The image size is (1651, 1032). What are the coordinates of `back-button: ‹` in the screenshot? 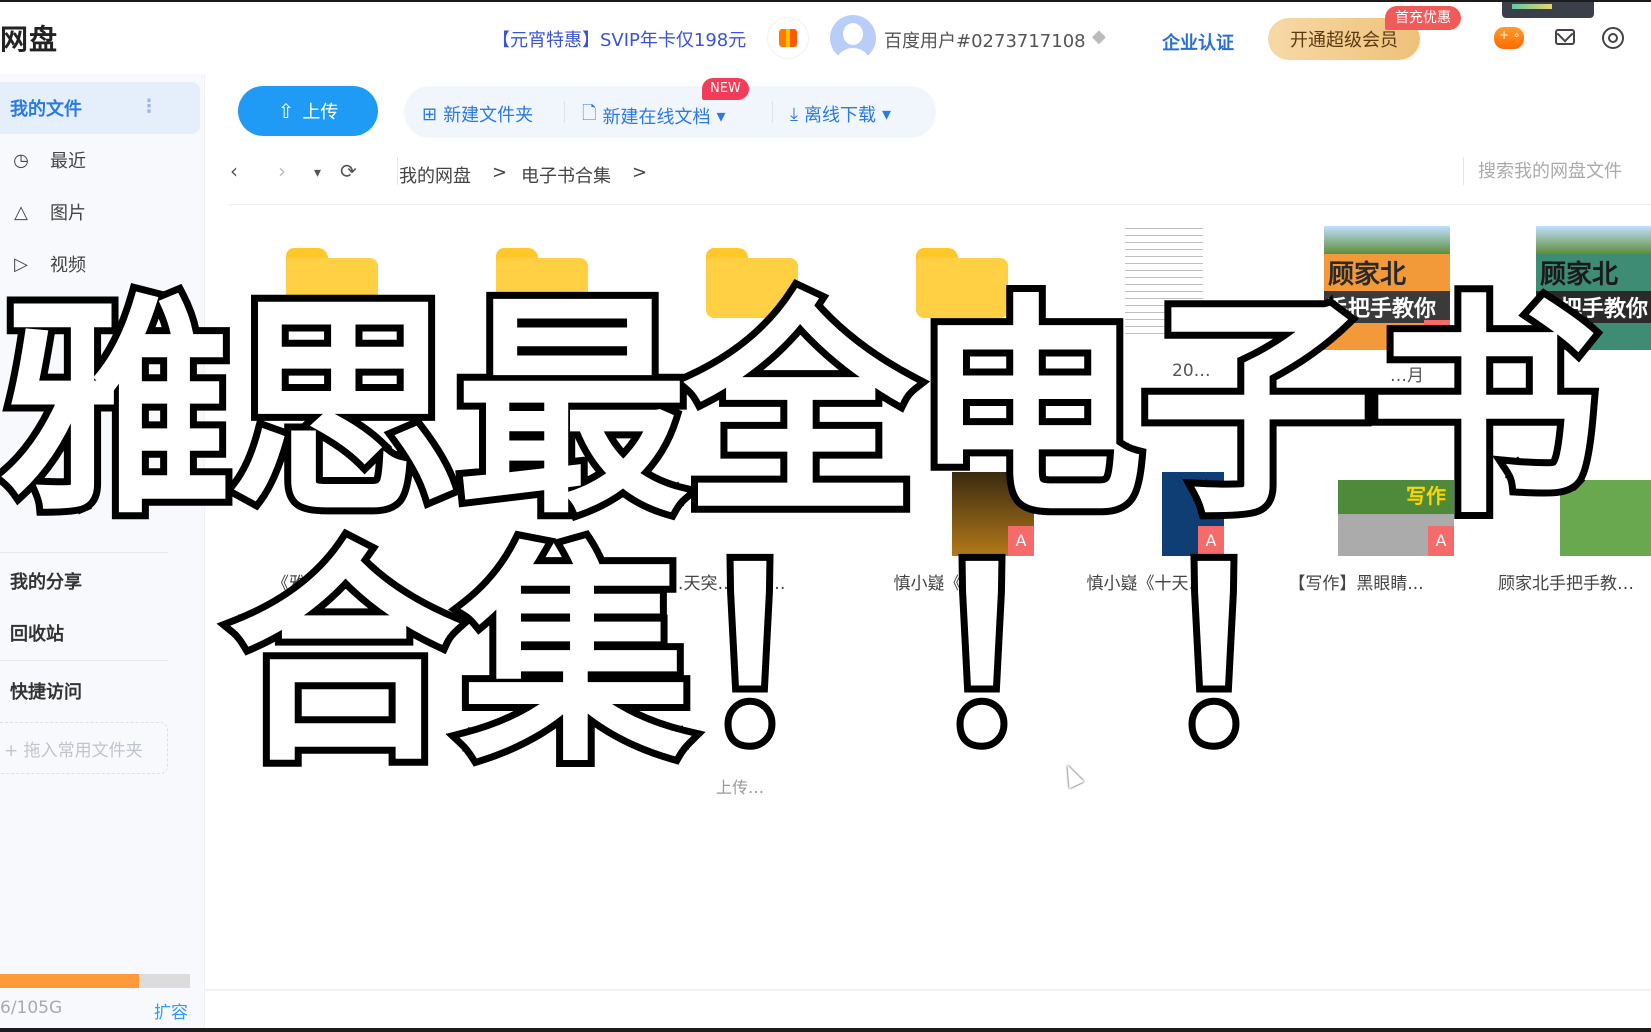 It's located at (234, 171).